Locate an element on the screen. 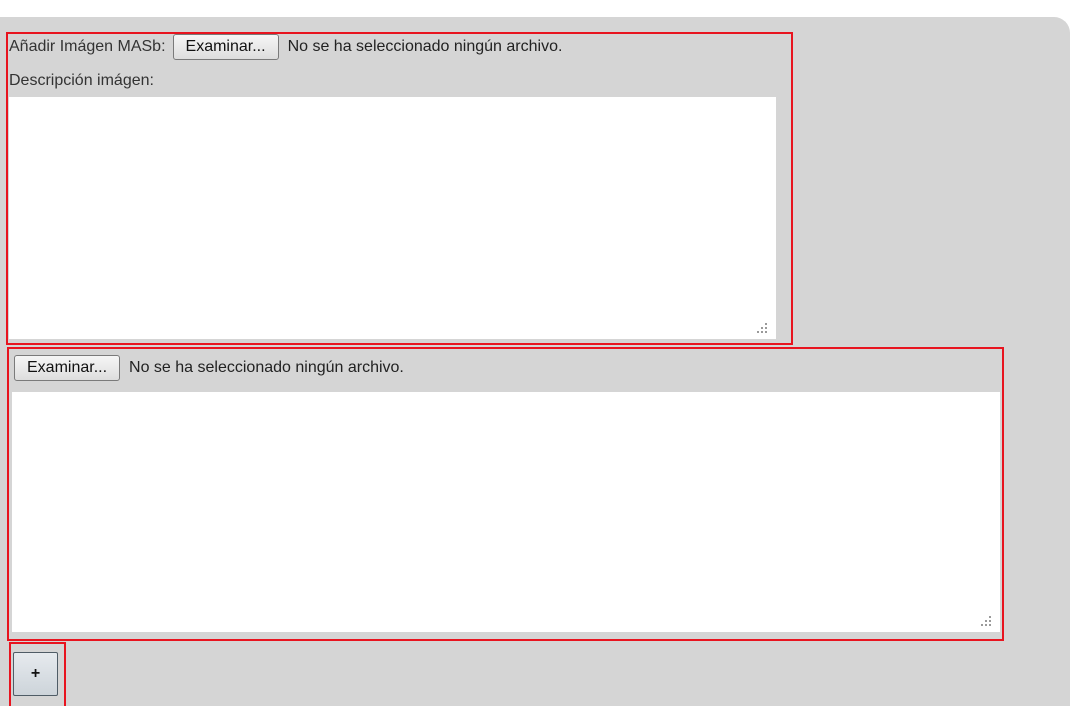 The image size is (1072, 706). add-button-highlight is located at coordinates (37, 674).